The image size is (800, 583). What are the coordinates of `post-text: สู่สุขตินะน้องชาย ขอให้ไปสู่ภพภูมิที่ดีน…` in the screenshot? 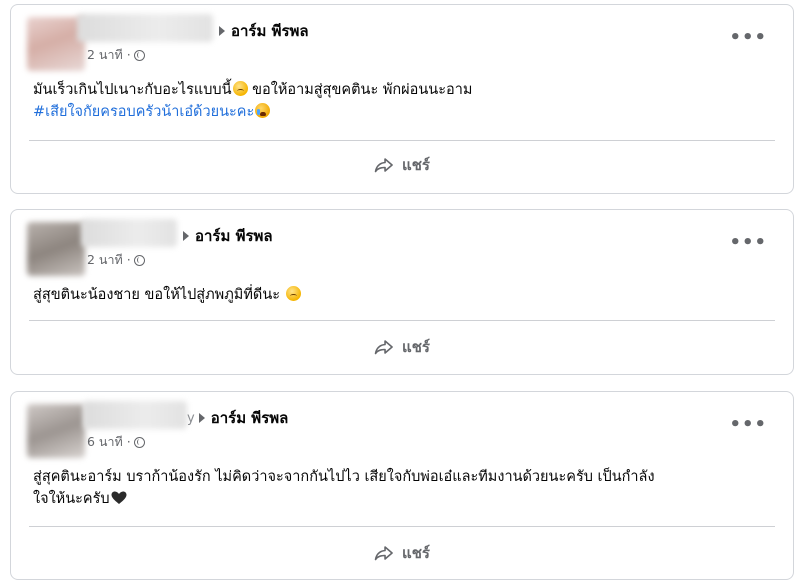 It's located at (403, 295).